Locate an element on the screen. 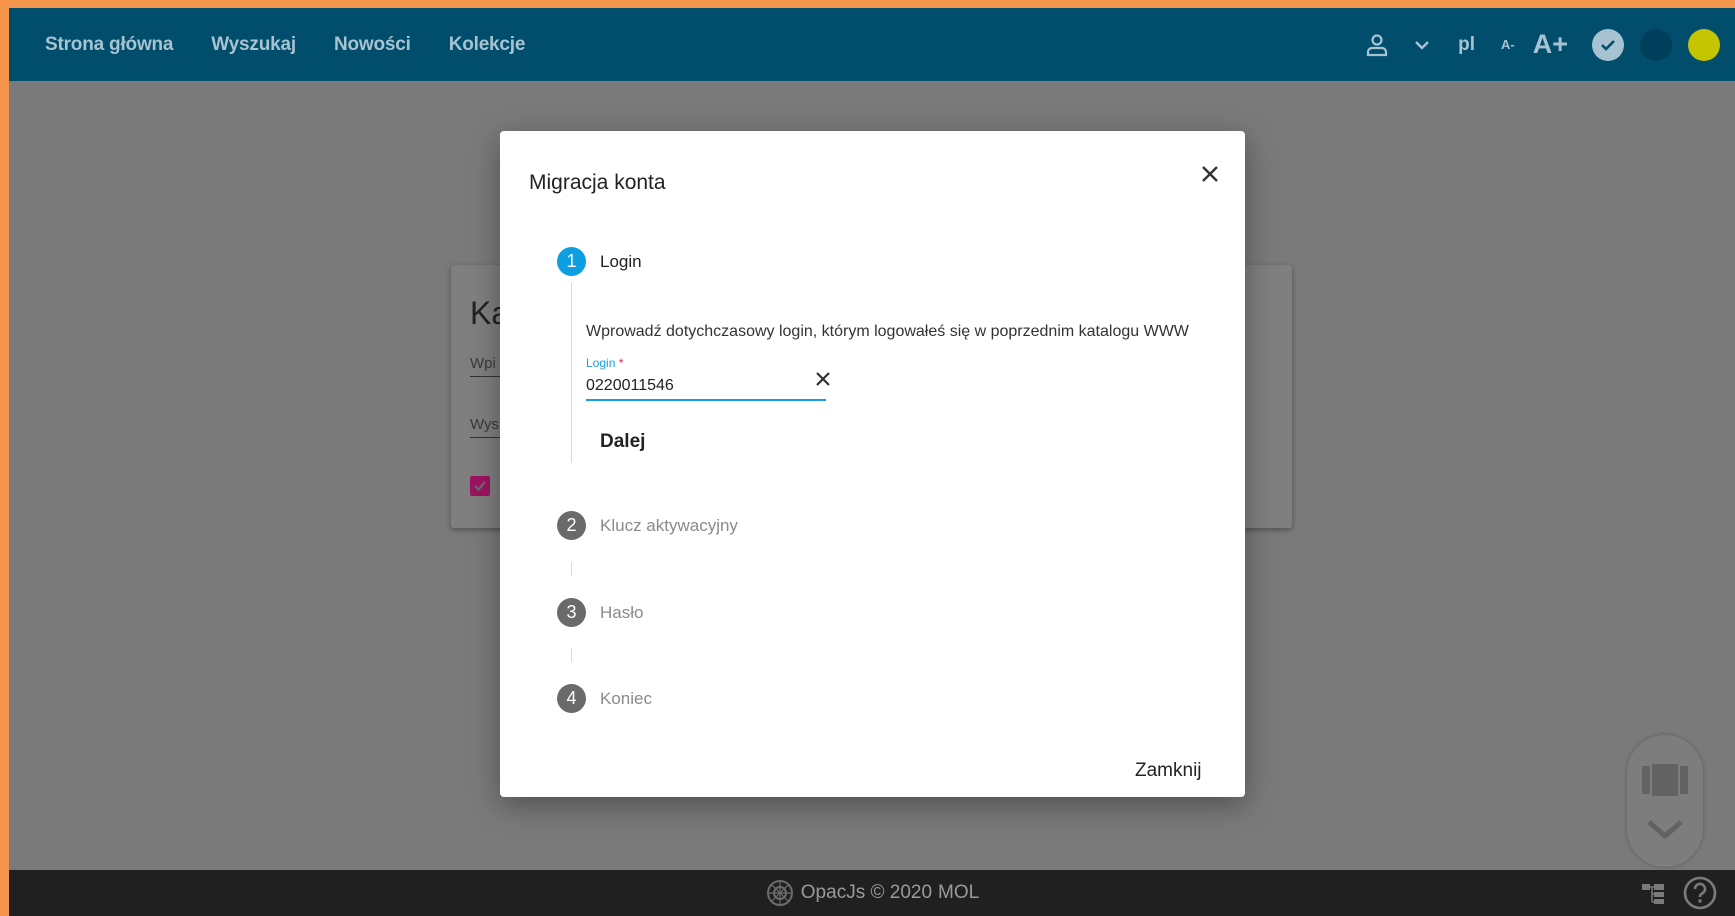 This screenshot has width=1735, height=916. theme-contrast-button is located at coordinates (1656, 44).